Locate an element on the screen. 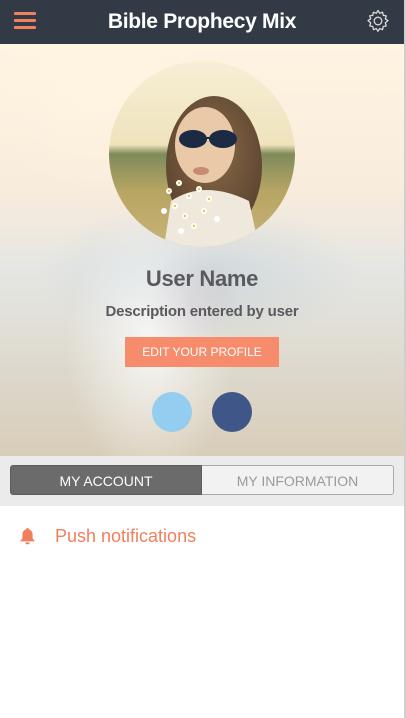 This screenshot has width=406, height=718. tab-my-account: MY ACCOUNT is located at coordinates (106, 480).